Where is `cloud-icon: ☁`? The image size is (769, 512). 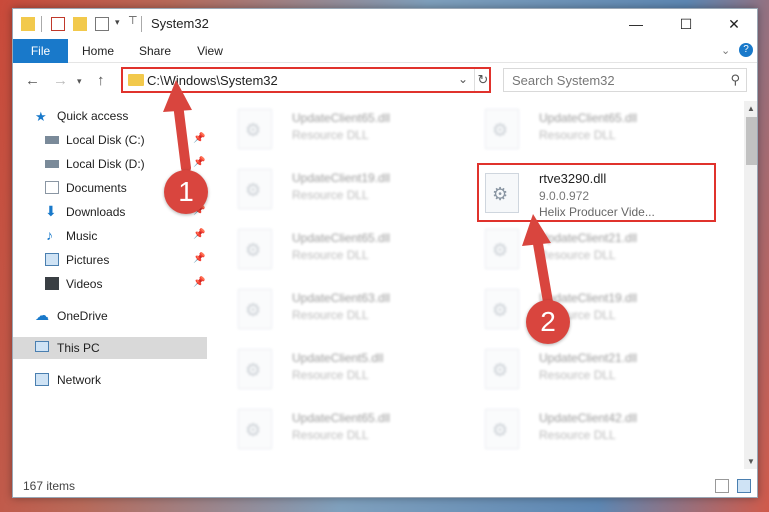 cloud-icon: ☁ is located at coordinates (42, 315).